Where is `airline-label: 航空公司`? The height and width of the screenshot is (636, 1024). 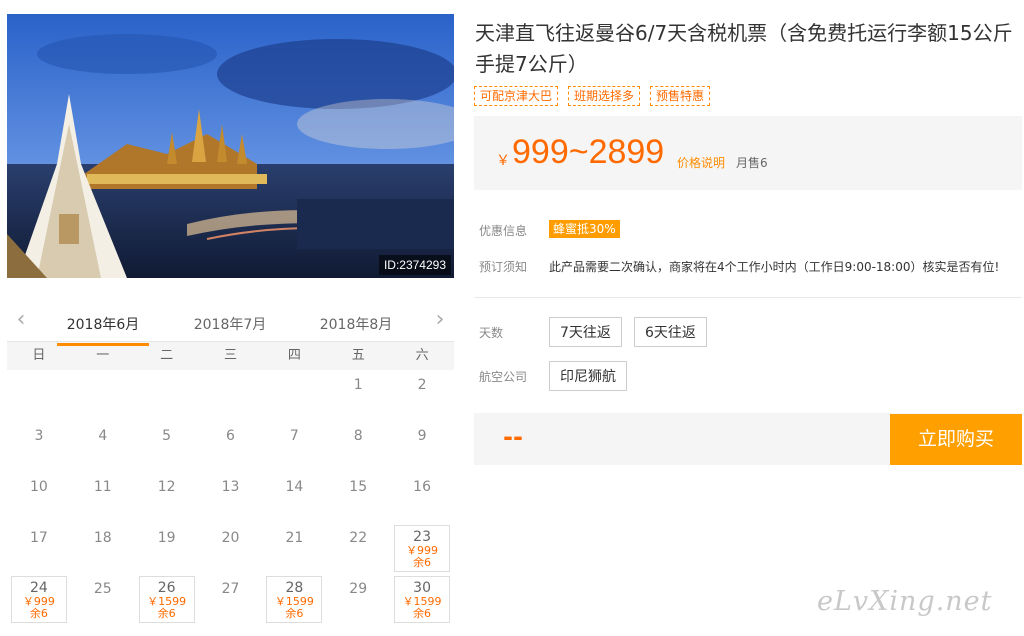 airline-label: 航空公司 is located at coordinates (503, 377).